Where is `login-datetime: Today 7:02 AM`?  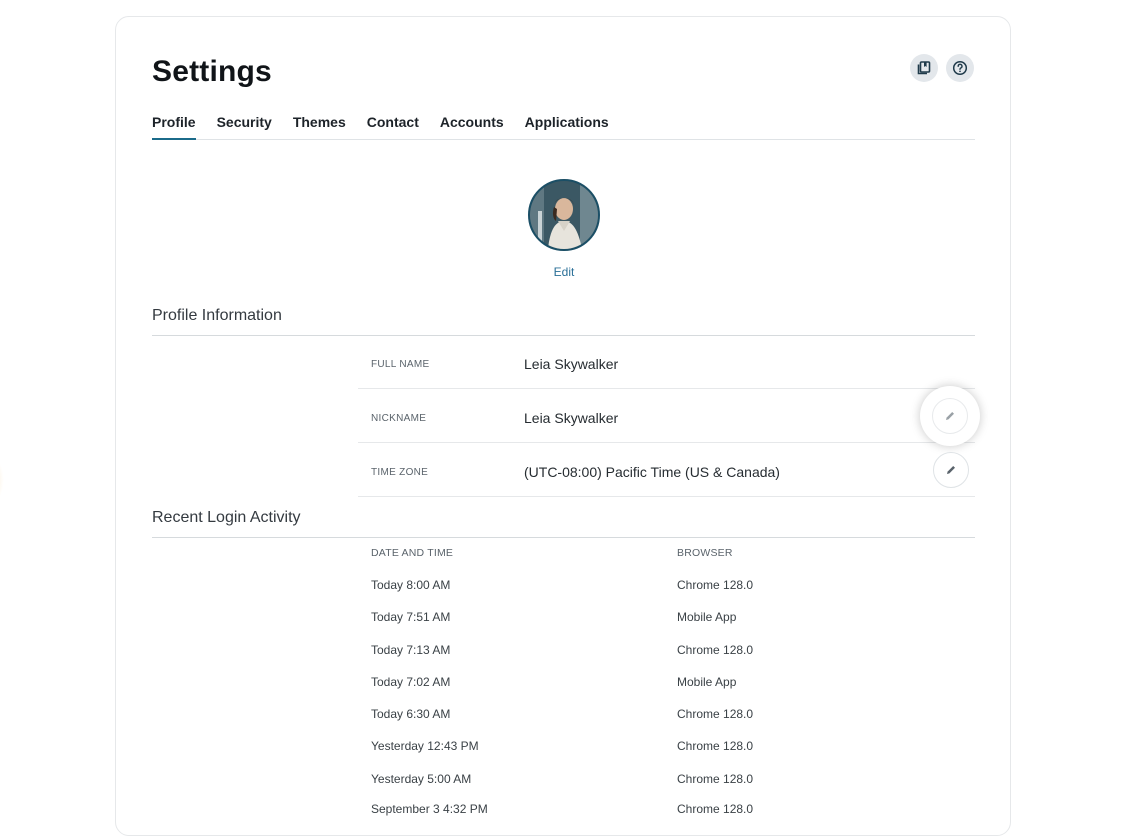
login-datetime: Today 7:02 AM is located at coordinates (411, 682).